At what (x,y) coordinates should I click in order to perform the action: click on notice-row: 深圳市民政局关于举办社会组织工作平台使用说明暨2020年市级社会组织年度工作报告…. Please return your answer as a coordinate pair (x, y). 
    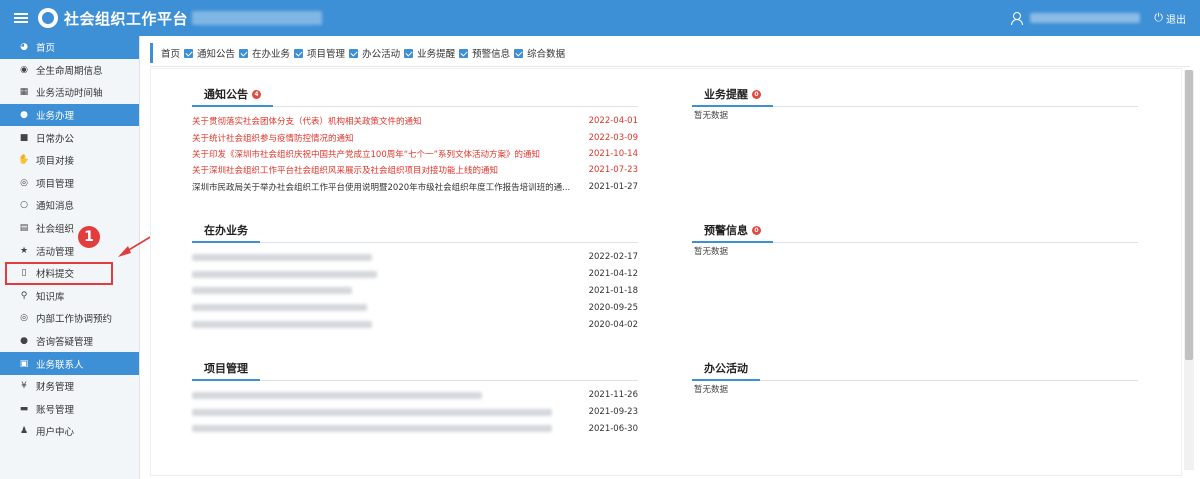
    Looking at the image, I should click on (415, 187).